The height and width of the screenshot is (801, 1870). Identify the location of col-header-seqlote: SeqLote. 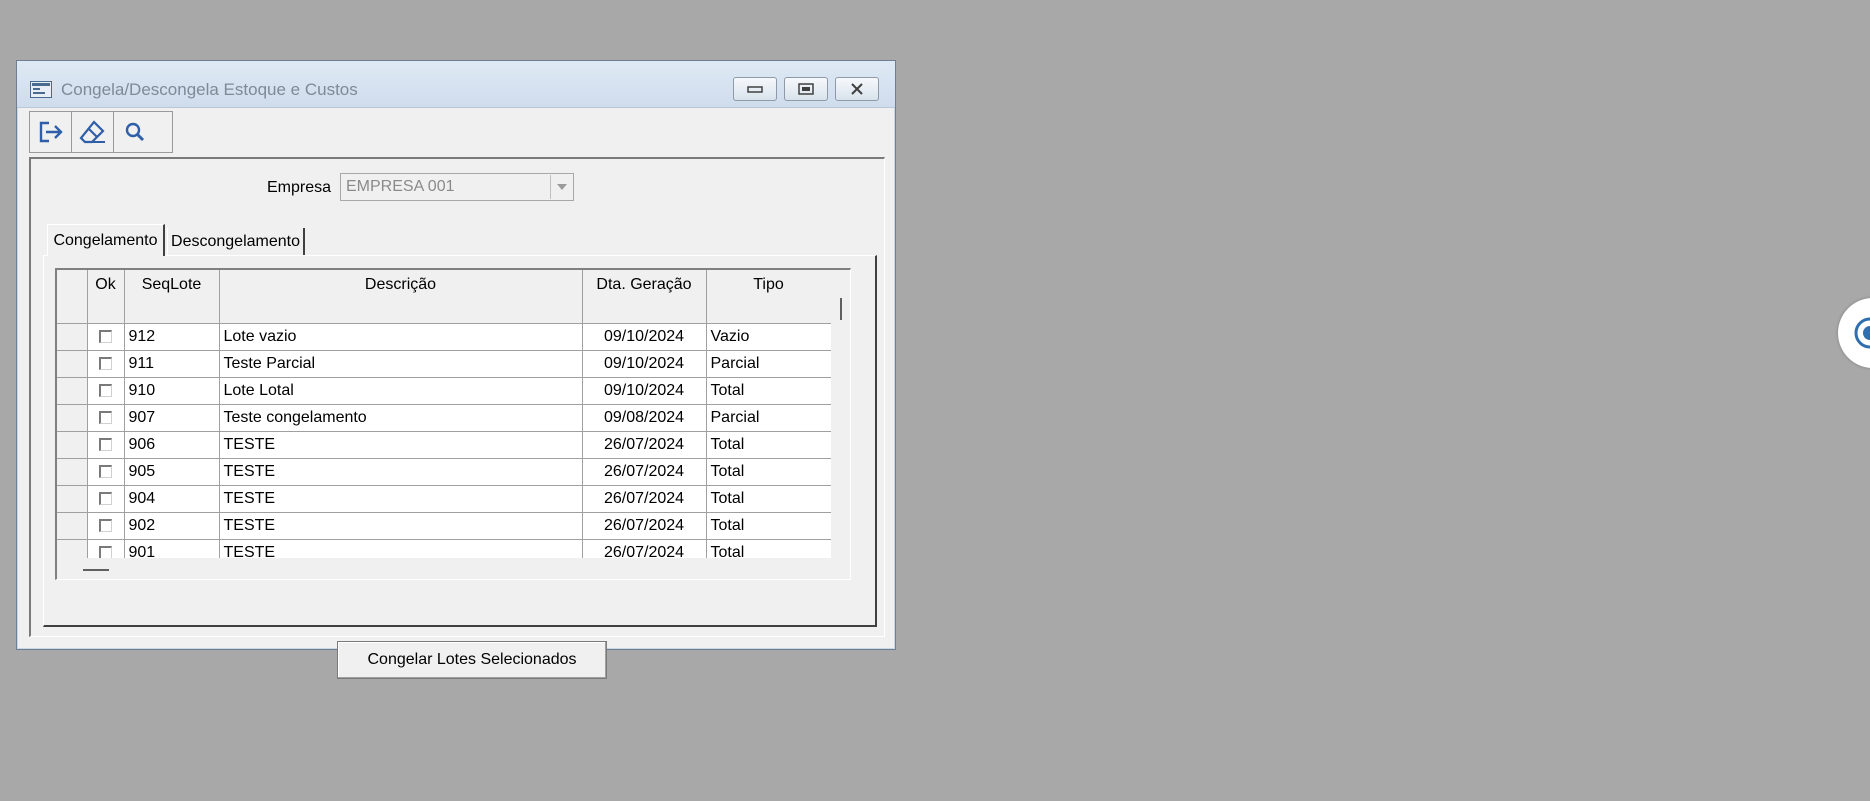
(172, 297).